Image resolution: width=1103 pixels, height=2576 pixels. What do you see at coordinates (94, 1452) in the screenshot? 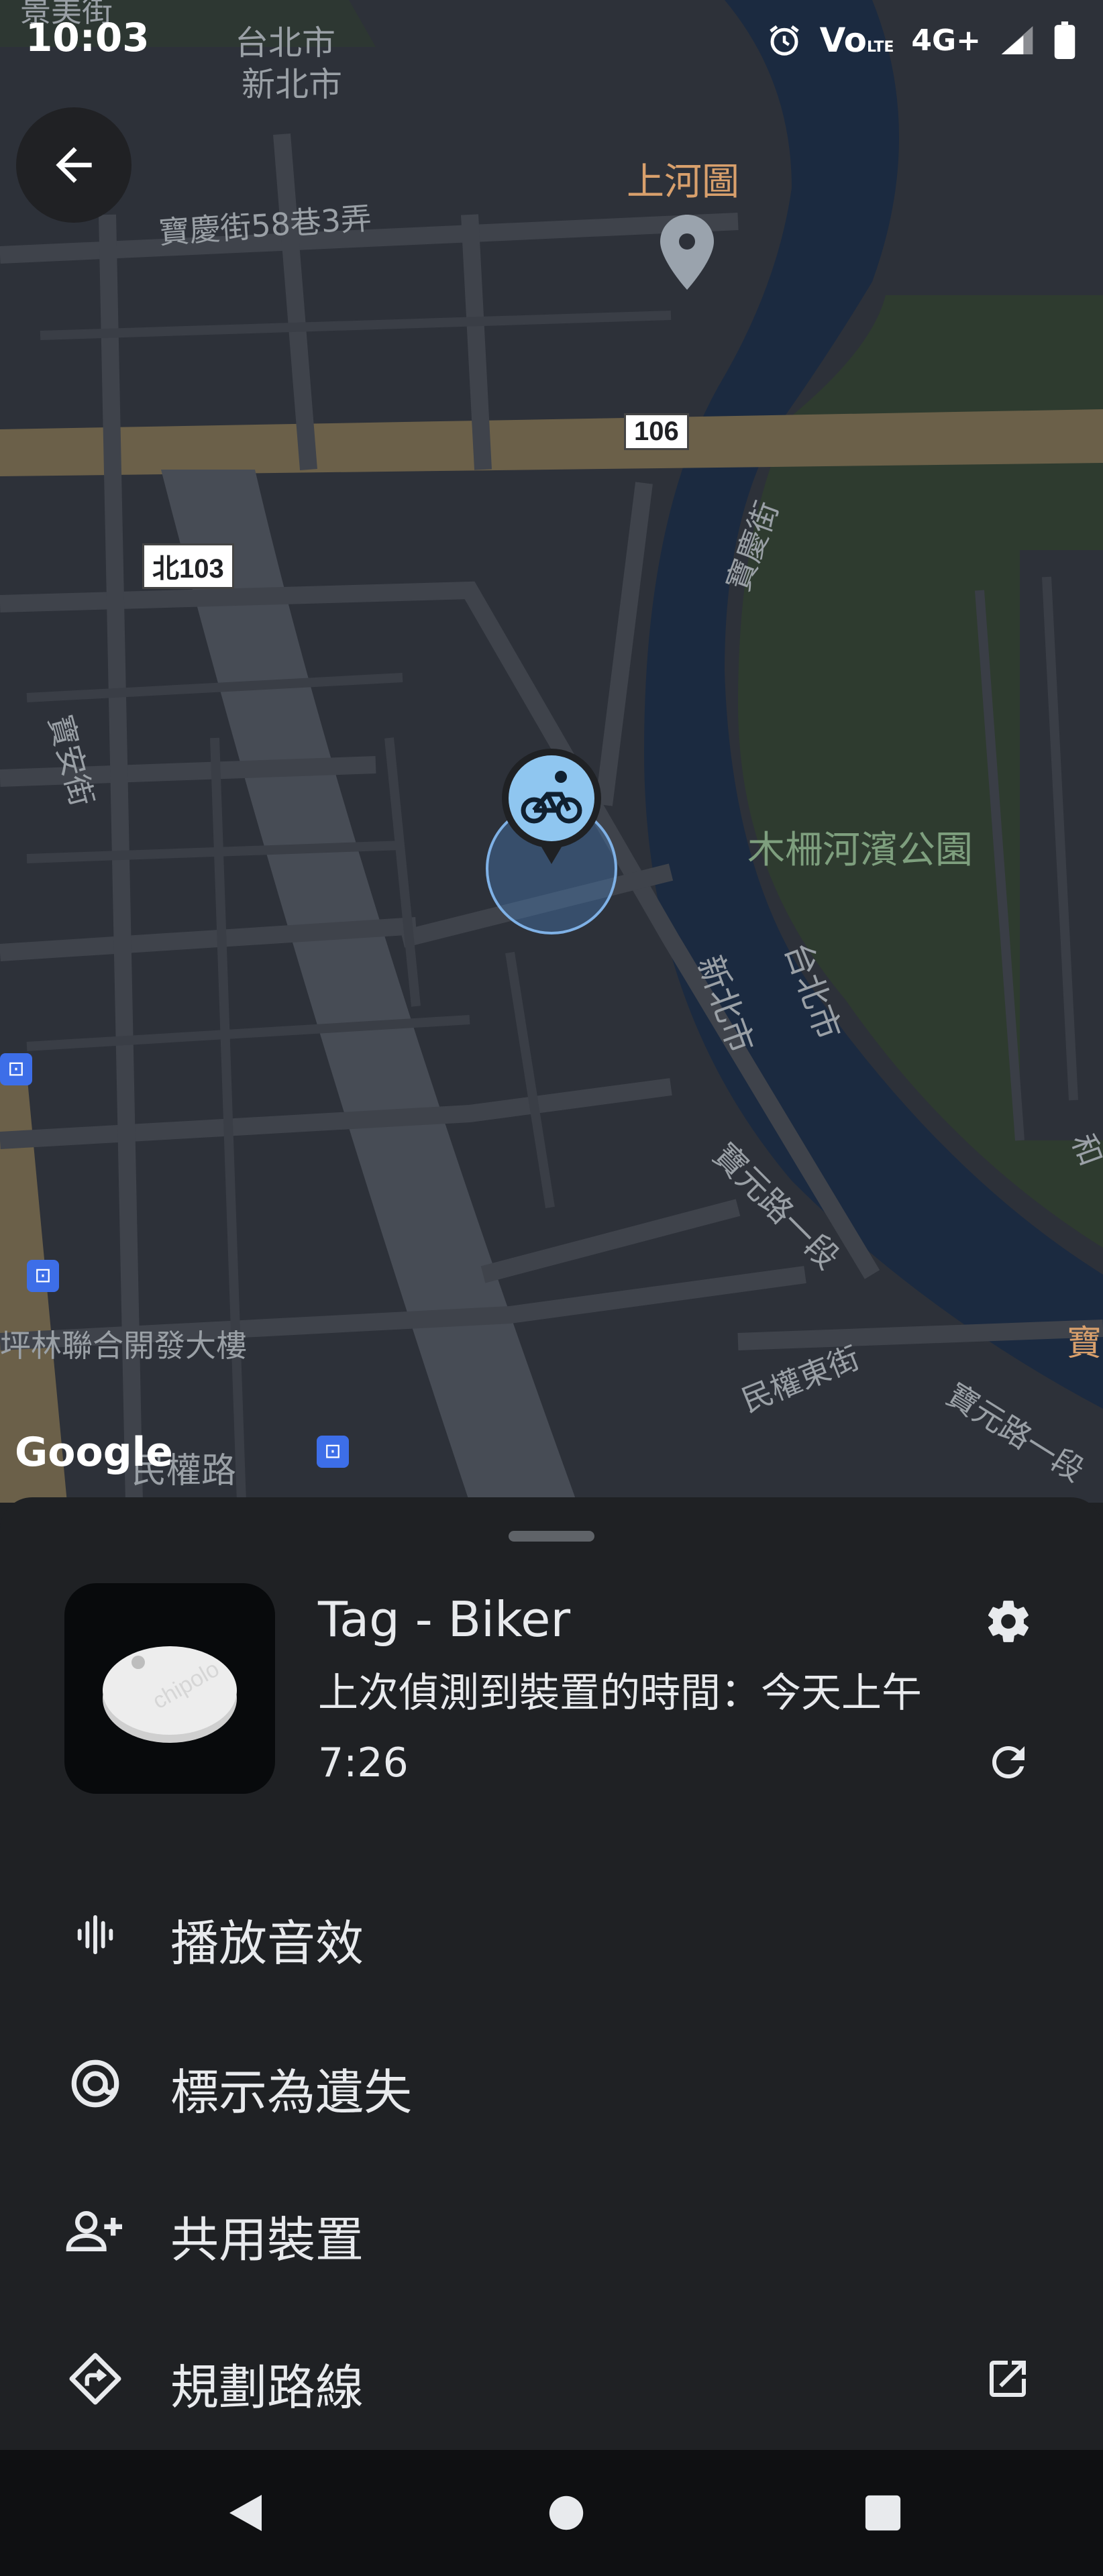
I see `google-logo: Google` at bounding box center [94, 1452].